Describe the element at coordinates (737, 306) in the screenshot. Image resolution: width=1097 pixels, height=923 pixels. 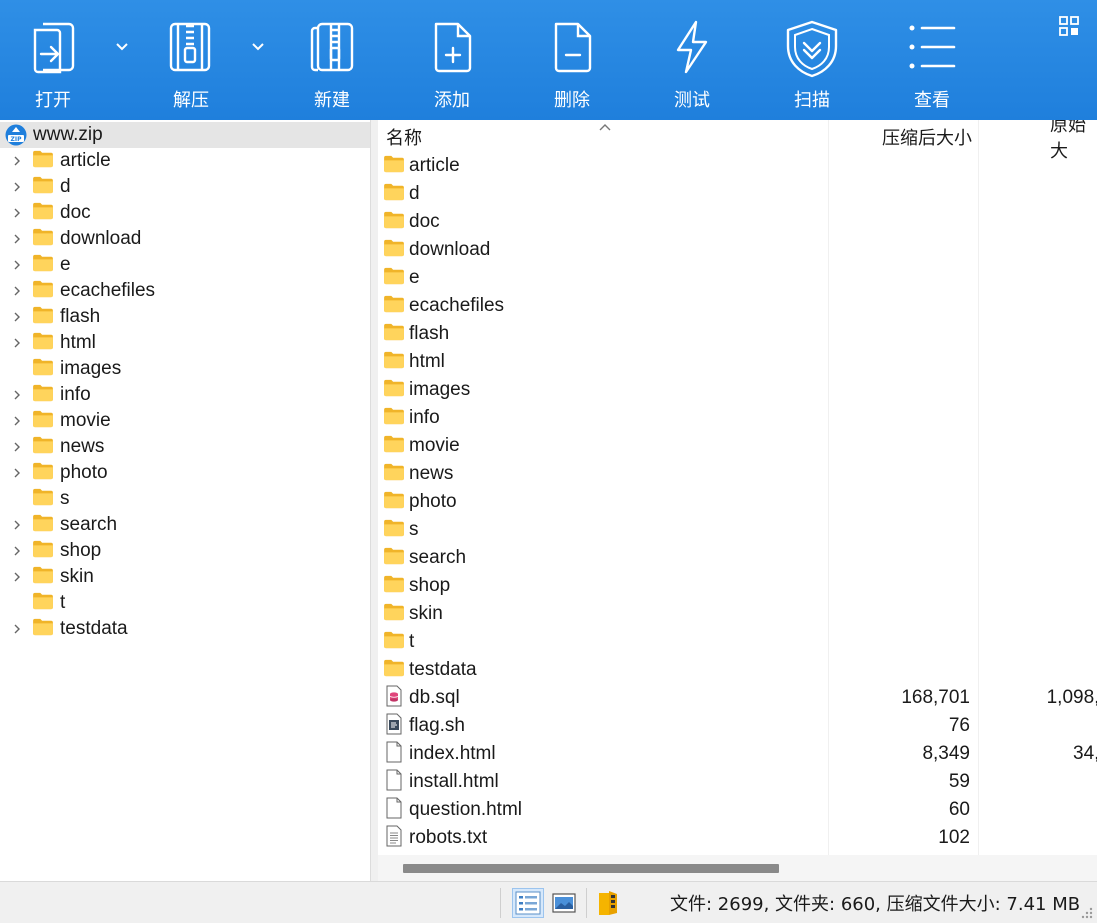
I see `table-row: ecachefiles` at that location.